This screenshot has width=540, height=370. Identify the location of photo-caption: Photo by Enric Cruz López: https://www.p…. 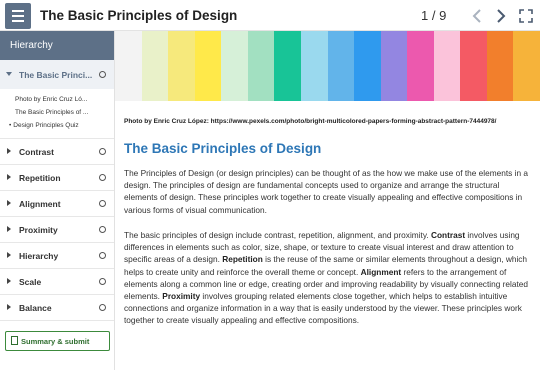
(310, 121).